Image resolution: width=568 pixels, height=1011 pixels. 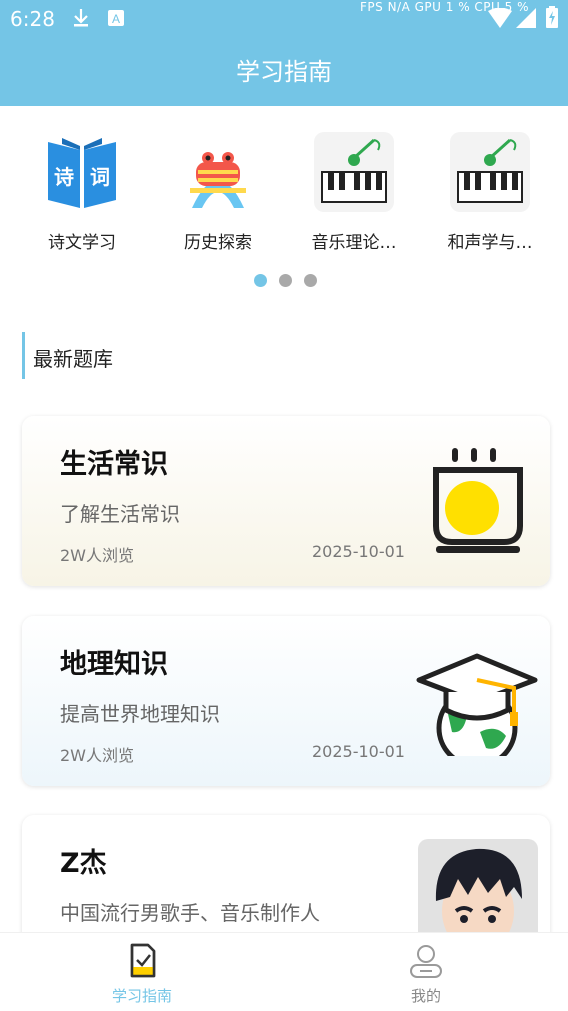 I want to click on nav-label: 我的, so click(x=425, y=996).